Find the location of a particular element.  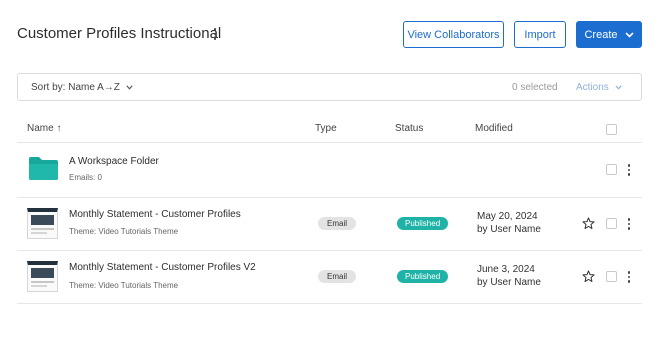

row-title: Monthly Statement - Customer Profiles V2 is located at coordinates (162, 267).